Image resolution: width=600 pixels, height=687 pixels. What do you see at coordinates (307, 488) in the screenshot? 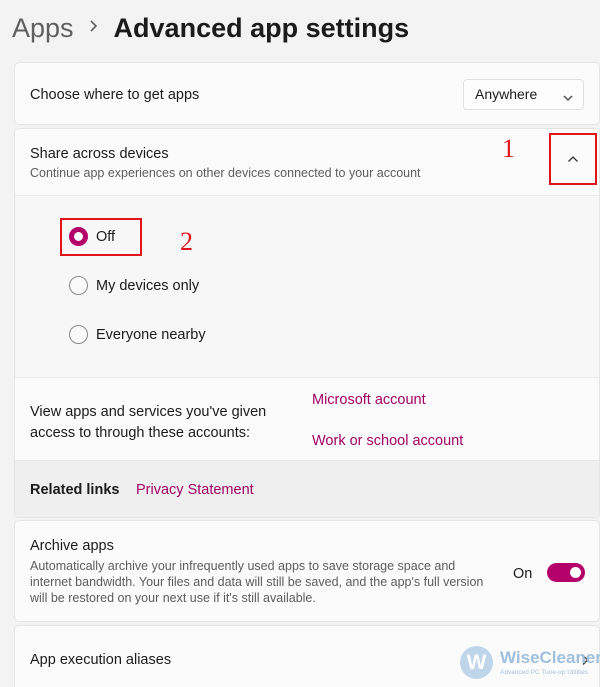
I see `related-links-row: Related links Privacy Statement` at bounding box center [307, 488].